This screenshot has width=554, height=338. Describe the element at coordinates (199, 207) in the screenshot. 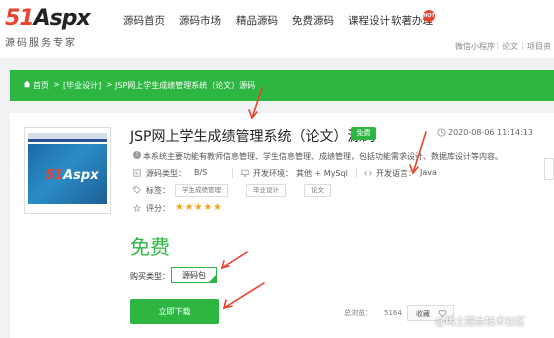

I see `rating-stars: ★★★★★` at that location.